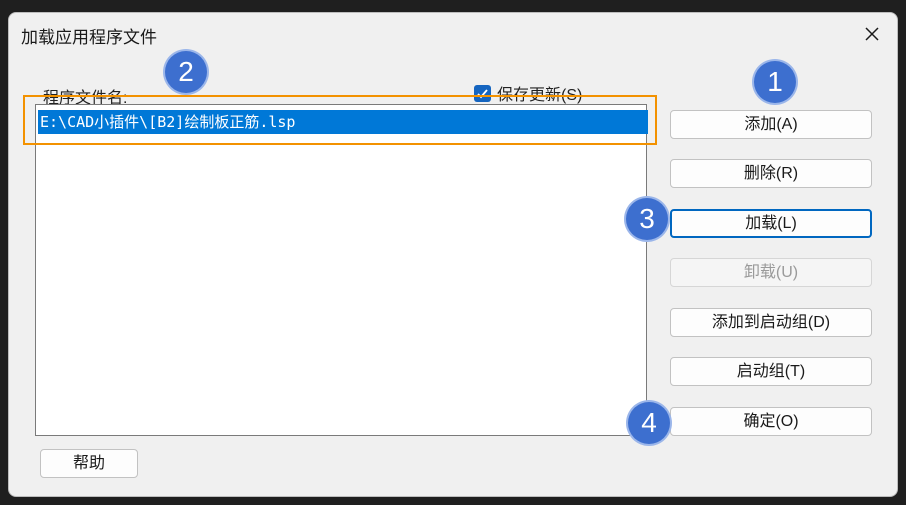 The height and width of the screenshot is (505, 906). I want to click on dialog-title: 加载应用程序文件, so click(89, 37).